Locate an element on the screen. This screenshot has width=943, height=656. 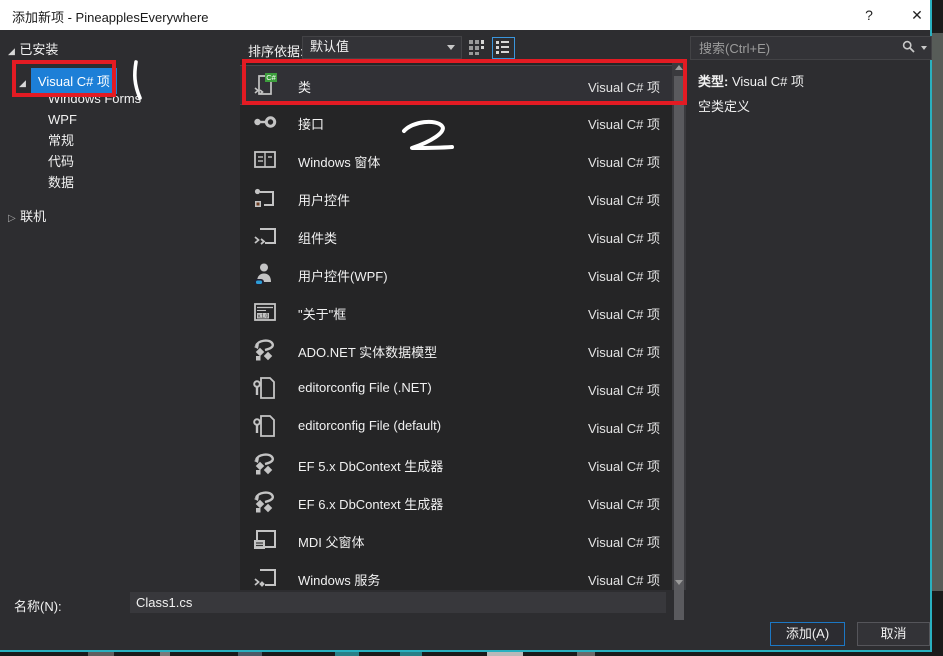
template-name: ADO.NET 实体数据模型 is located at coordinates (368, 352).